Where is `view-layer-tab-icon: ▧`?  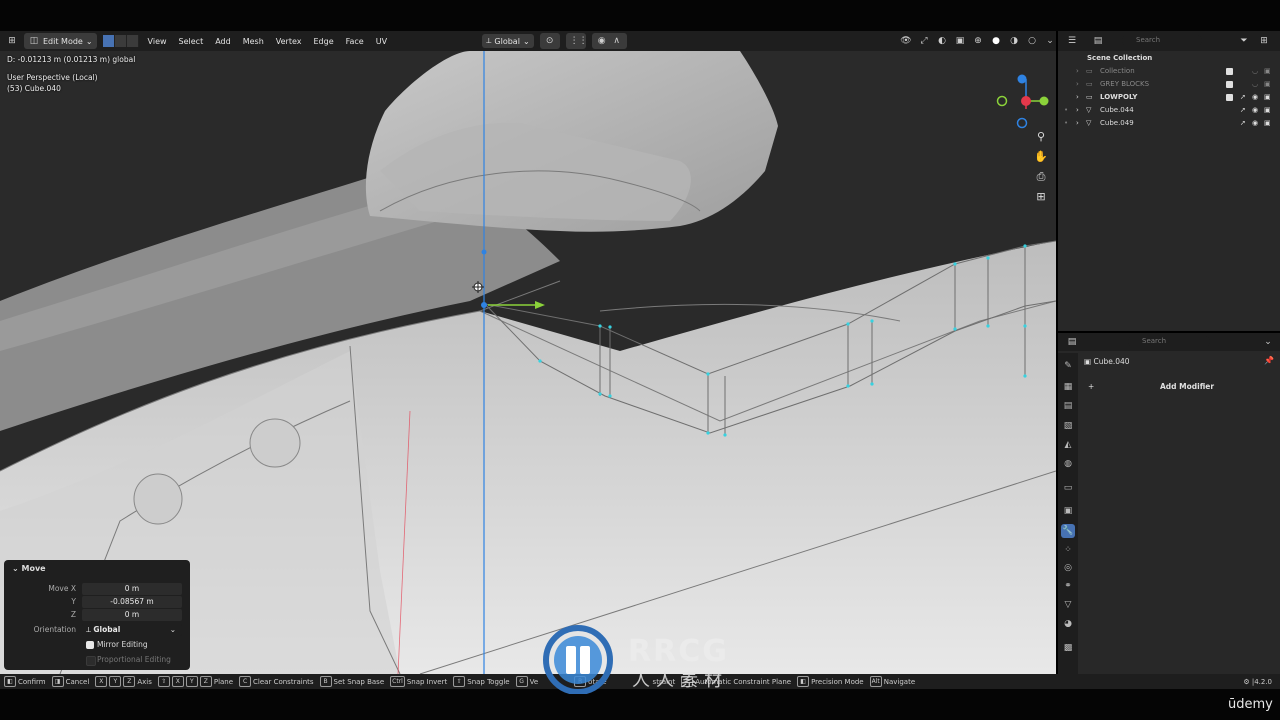 view-layer-tab-icon: ▧ is located at coordinates (1068, 426).